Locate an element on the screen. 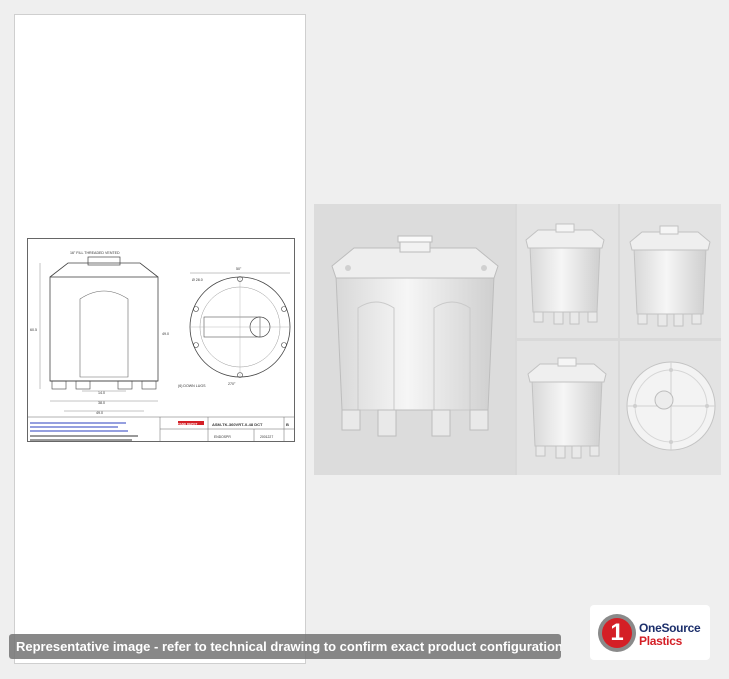 The width and height of the screenshot is (729, 679). company-name: TANK DEPOT is located at coordinates (187, 424).